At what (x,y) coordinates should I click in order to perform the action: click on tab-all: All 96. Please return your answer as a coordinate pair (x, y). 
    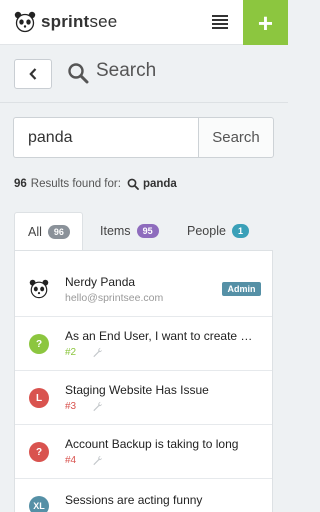
    Looking at the image, I should click on (48, 231).